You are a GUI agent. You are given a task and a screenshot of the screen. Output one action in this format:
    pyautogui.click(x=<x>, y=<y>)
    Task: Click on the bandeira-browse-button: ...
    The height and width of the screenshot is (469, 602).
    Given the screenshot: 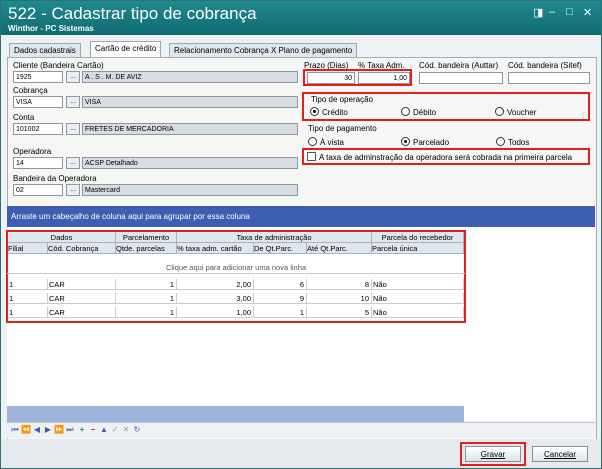 What is the action you would take?
    pyautogui.click(x=73, y=190)
    